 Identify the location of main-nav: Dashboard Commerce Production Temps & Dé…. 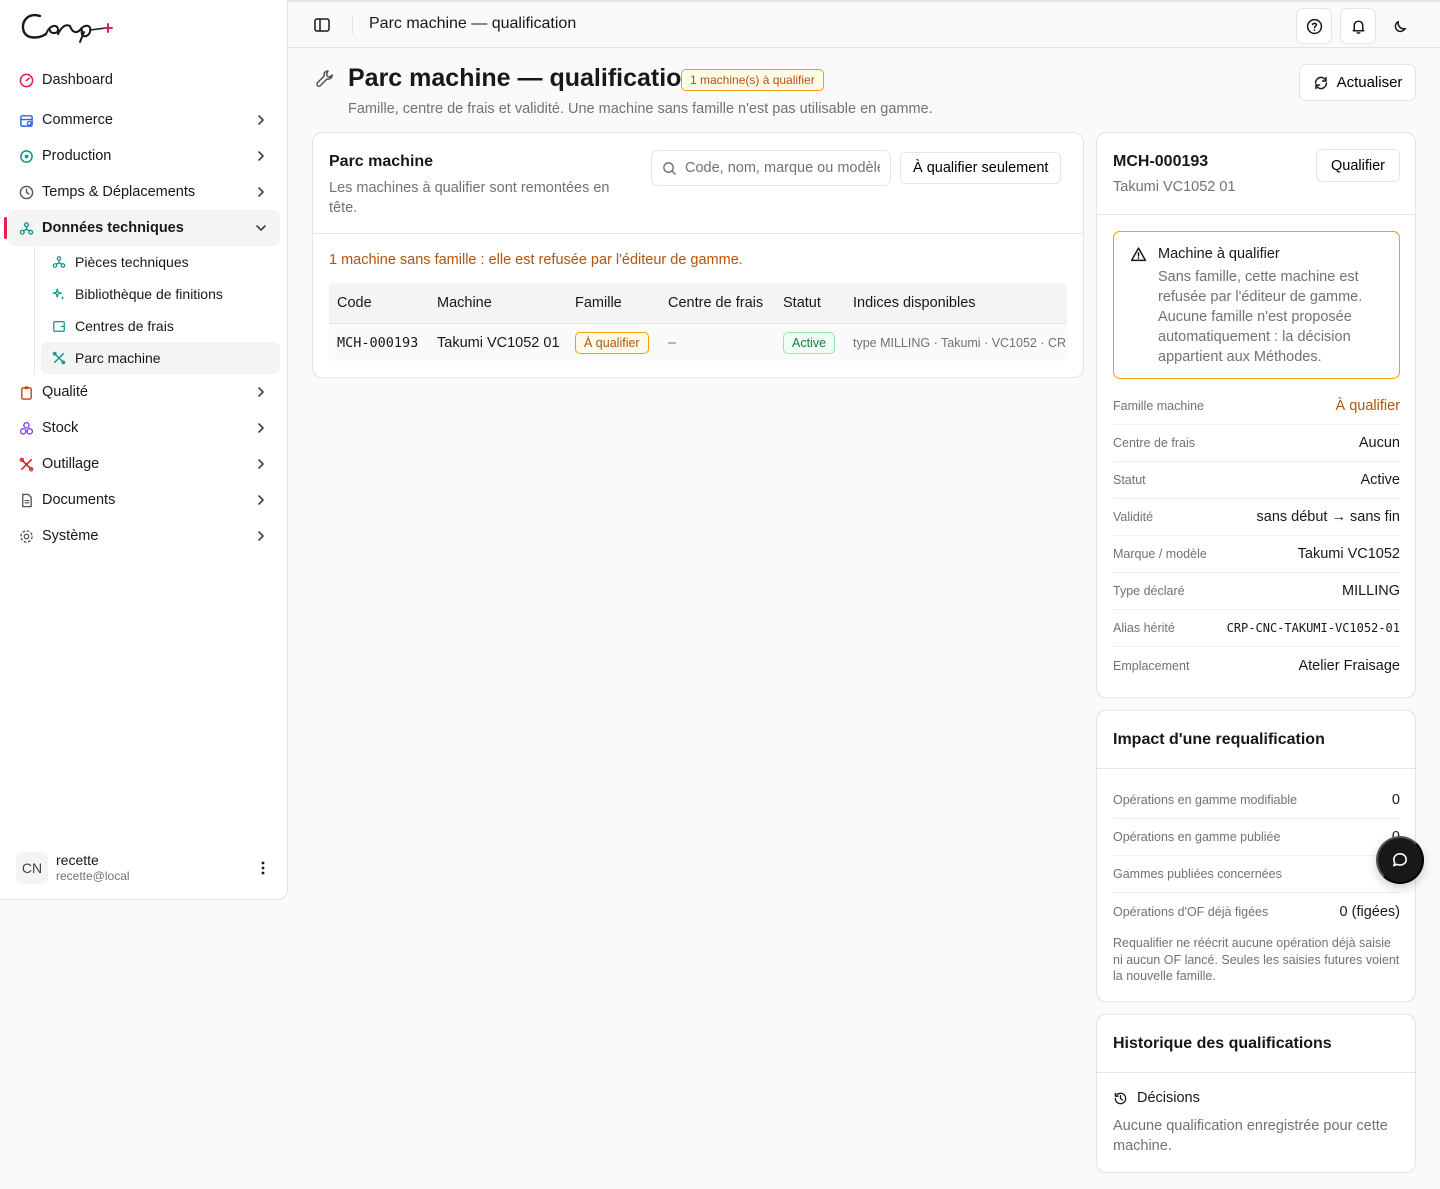
(142, 308).